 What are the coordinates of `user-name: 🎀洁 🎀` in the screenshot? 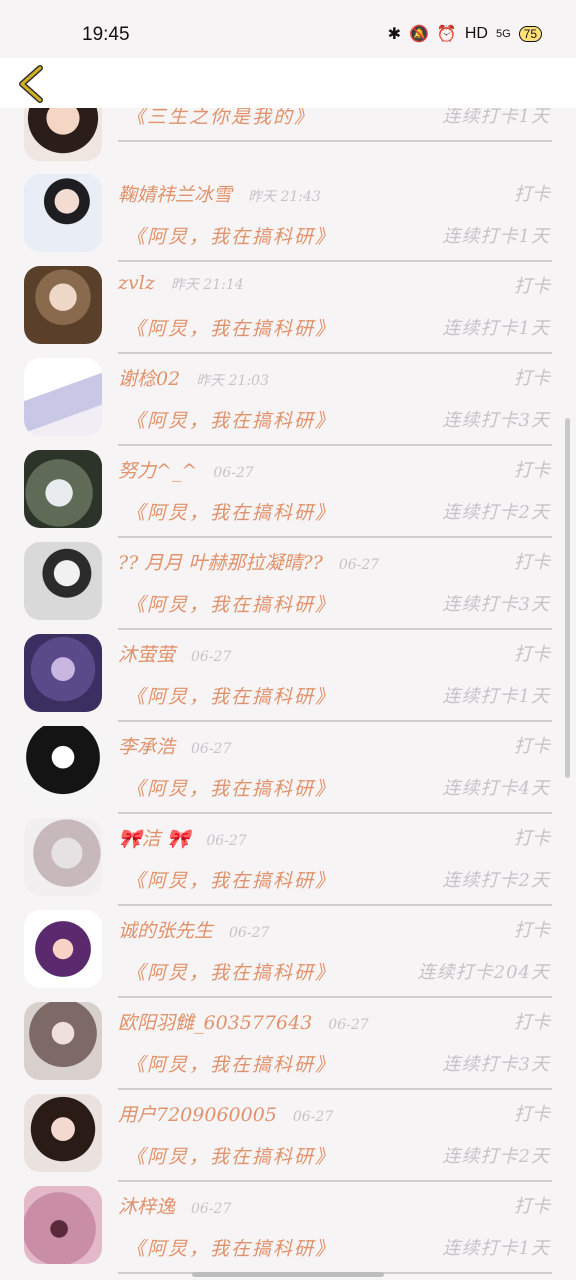 It's located at (154, 839).